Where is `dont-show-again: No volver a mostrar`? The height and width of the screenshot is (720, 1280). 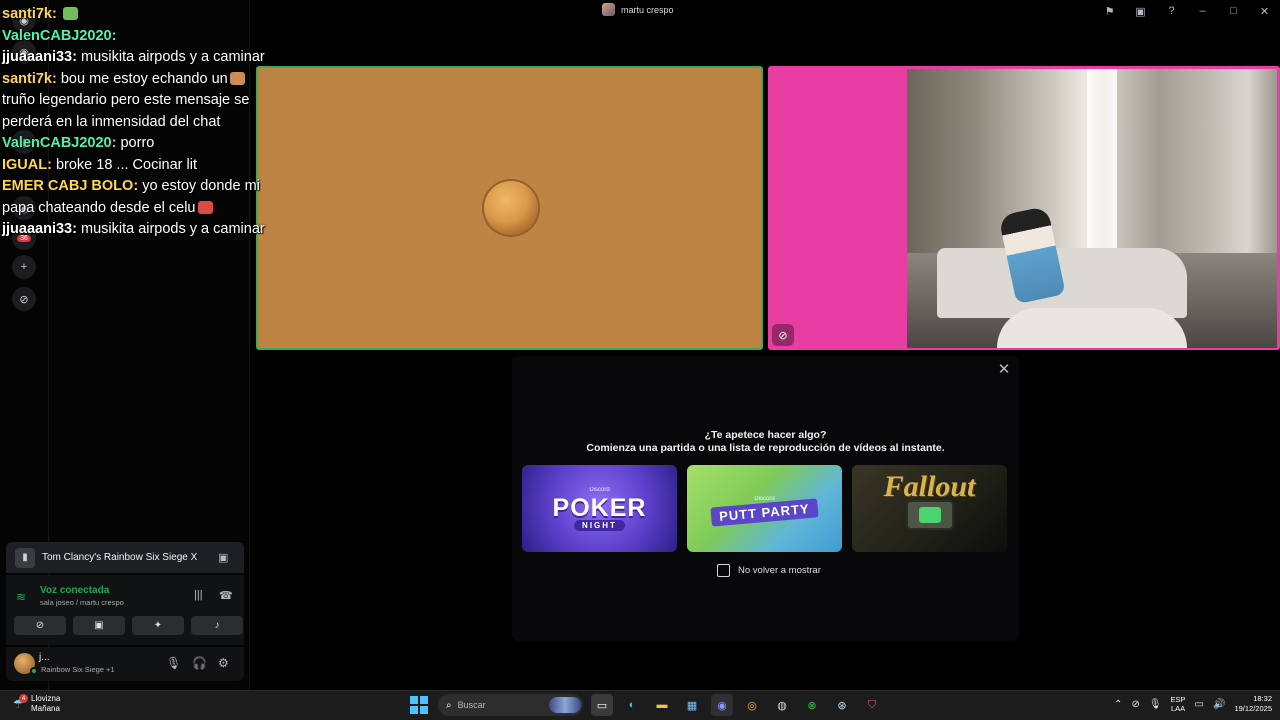
dont-show-again: No volver a mostrar is located at coordinates (769, 570).